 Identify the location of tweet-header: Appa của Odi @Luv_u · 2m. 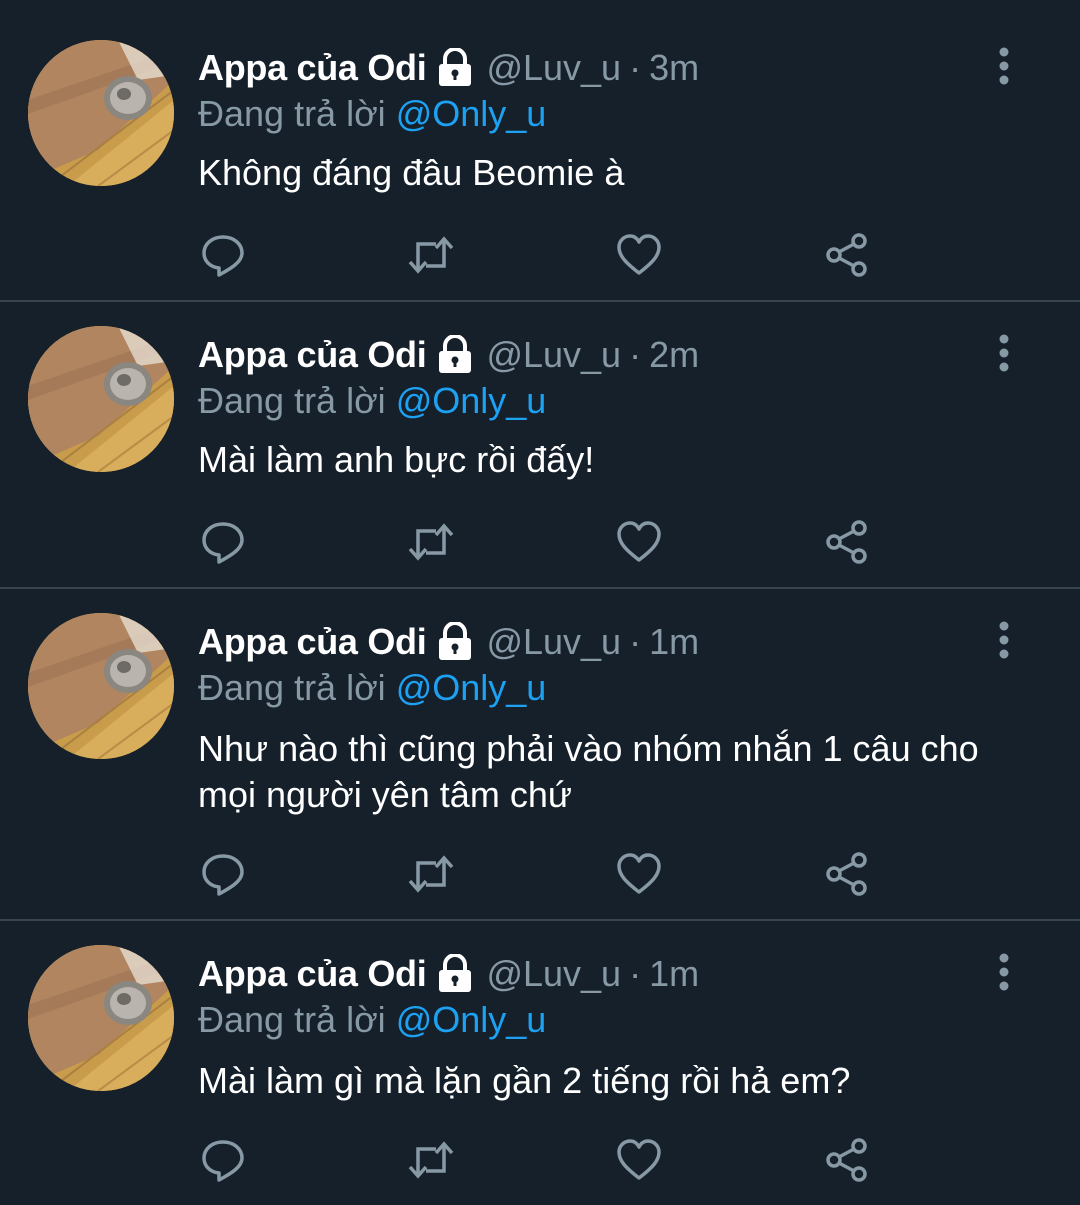
(448, 355).